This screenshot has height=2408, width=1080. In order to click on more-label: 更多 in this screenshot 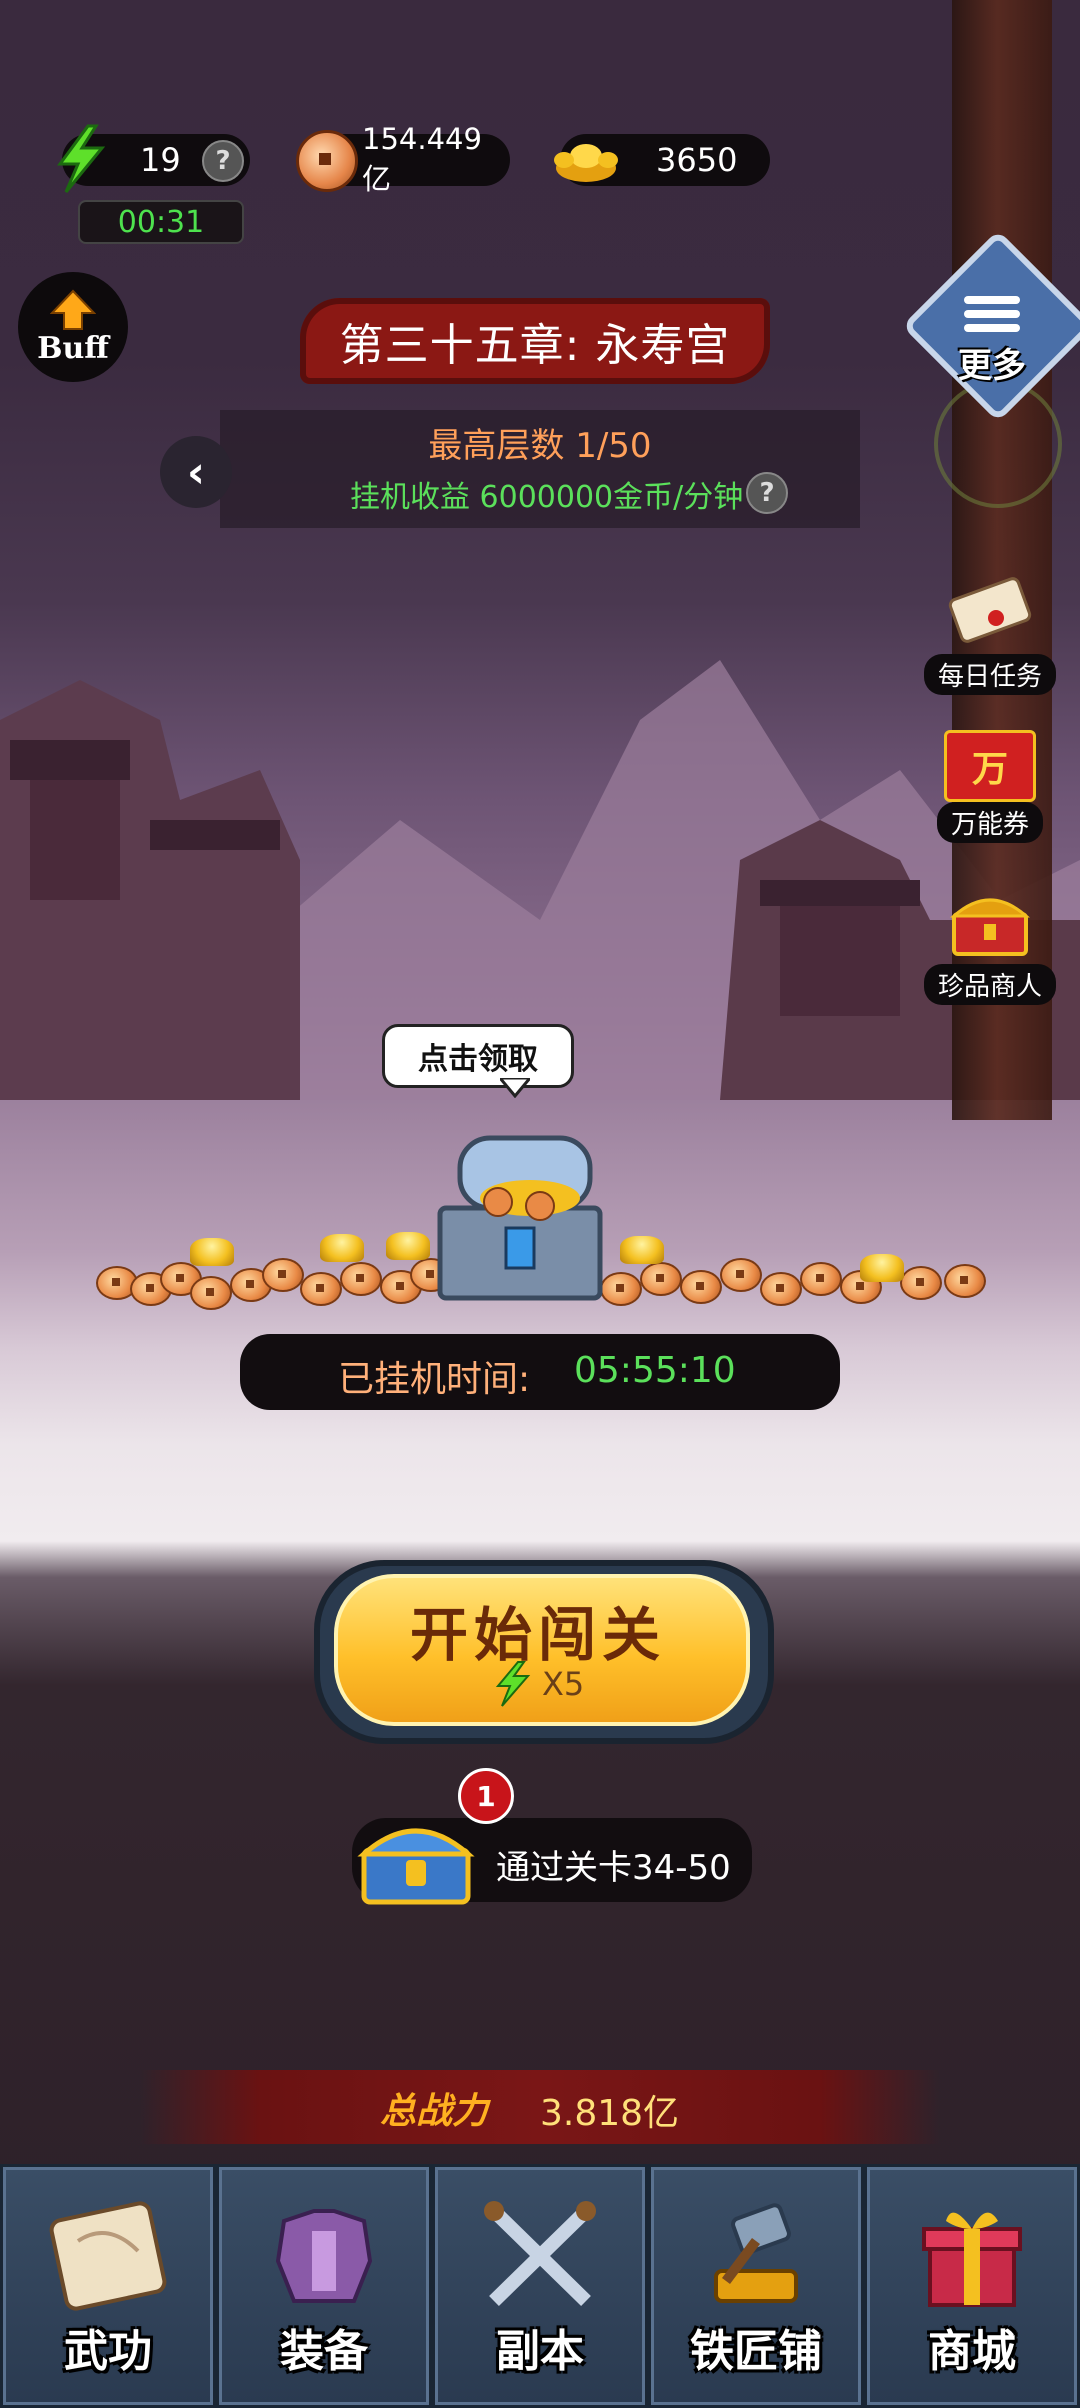, I will do `click(992, 366)`.